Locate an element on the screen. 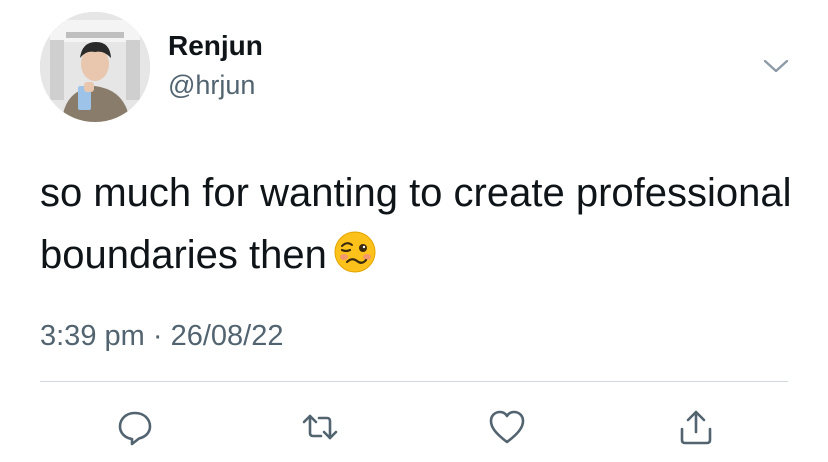 The height and width of the screenshot is (462, 828). like-button is located at coordinates (507, 427).